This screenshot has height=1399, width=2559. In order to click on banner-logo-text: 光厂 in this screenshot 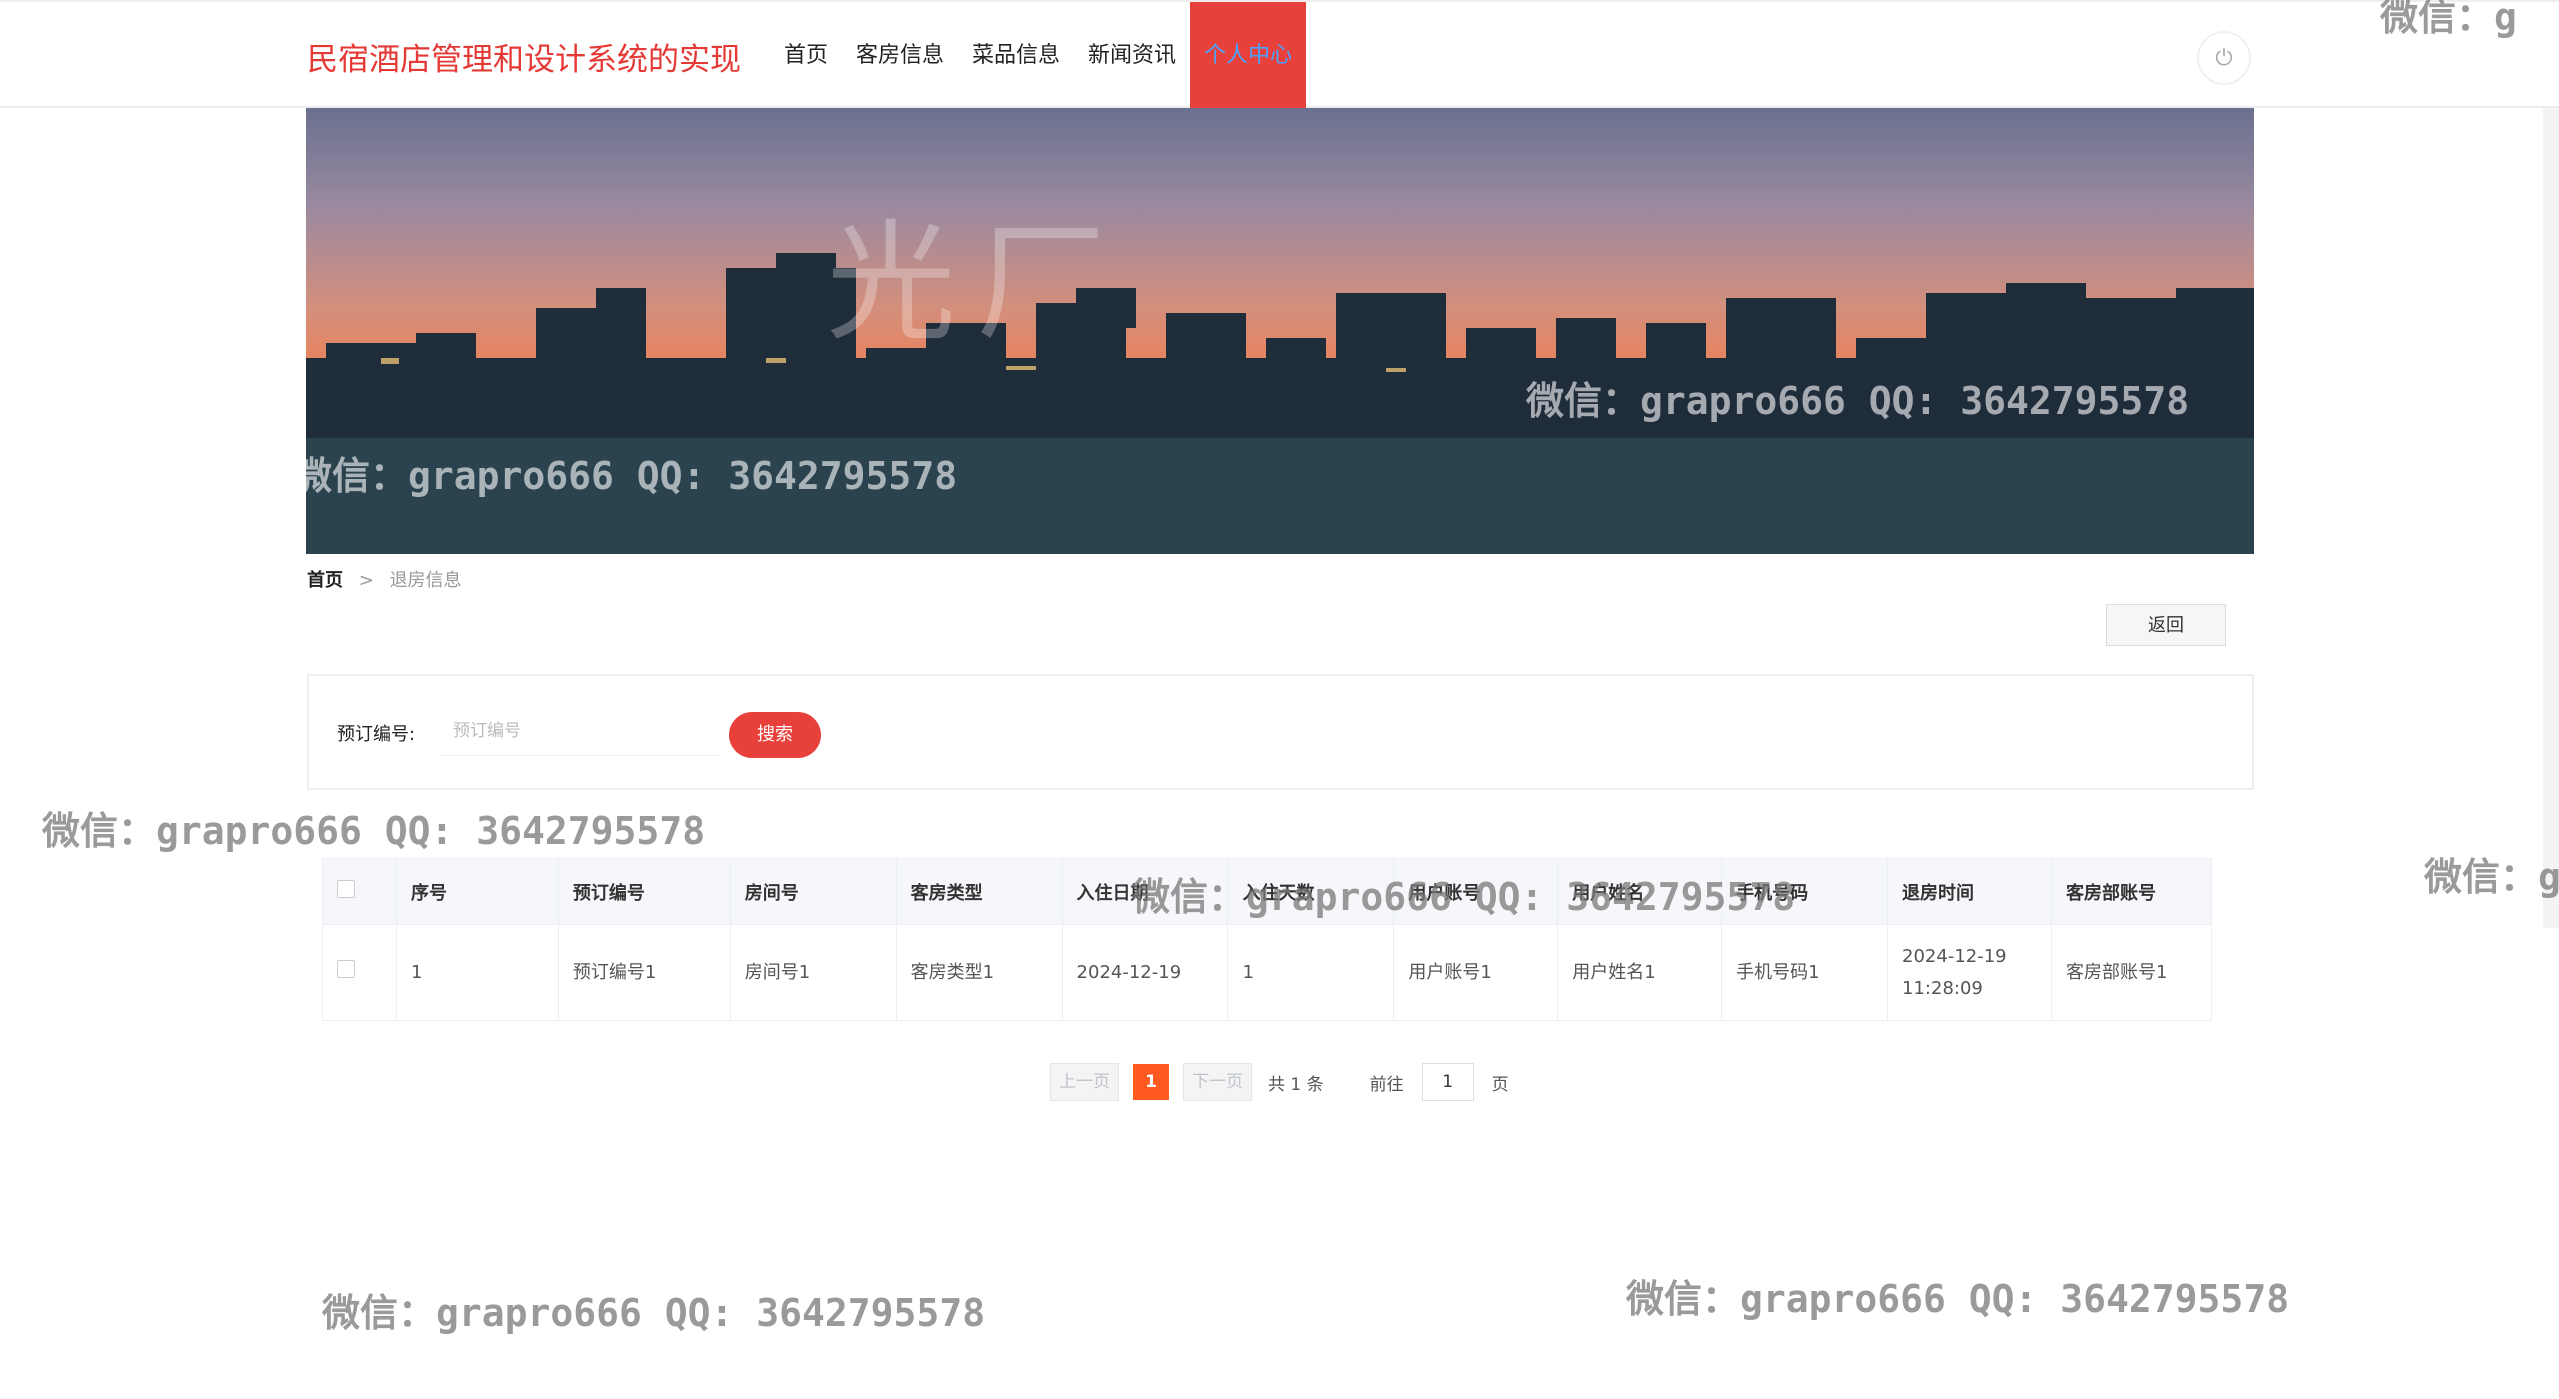, I will do `click(976, 283)`.